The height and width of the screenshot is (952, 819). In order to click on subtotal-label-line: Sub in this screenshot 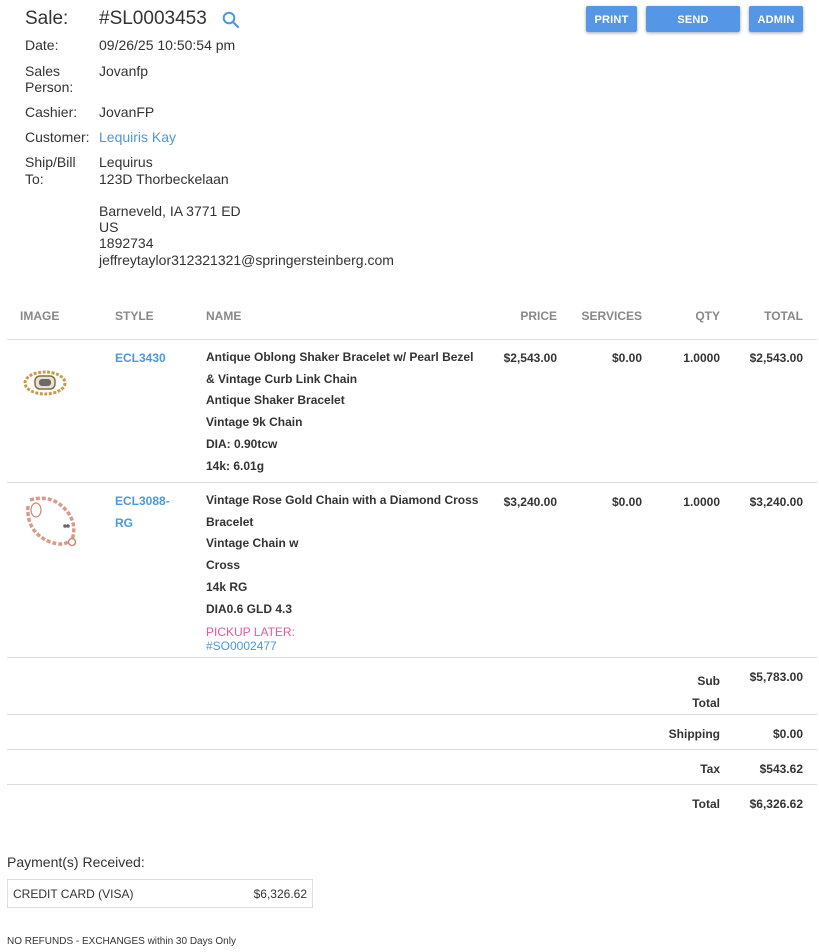, I will do `click(708, 681)`.